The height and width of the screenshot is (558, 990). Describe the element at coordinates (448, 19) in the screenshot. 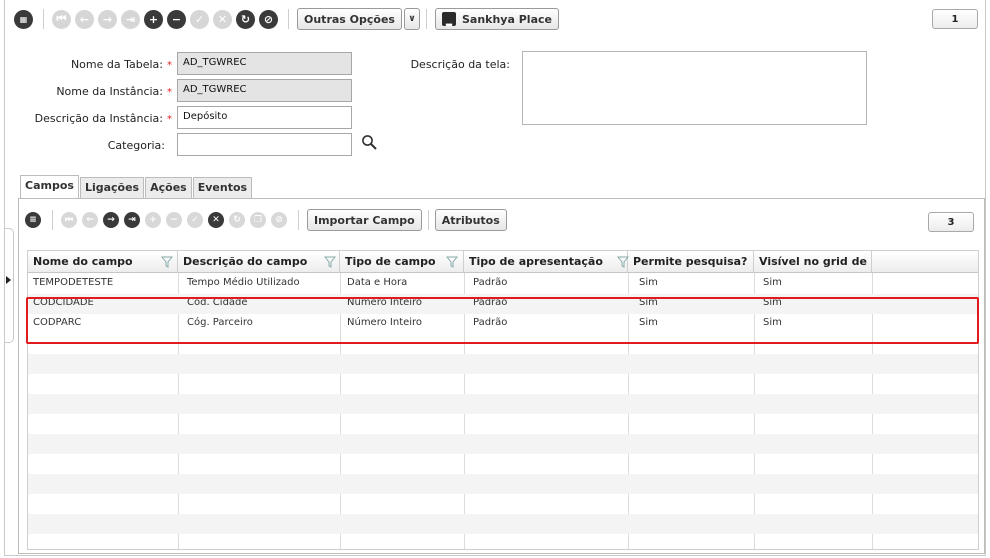

I see `sankhya-logo-icon: ▂` at that location.